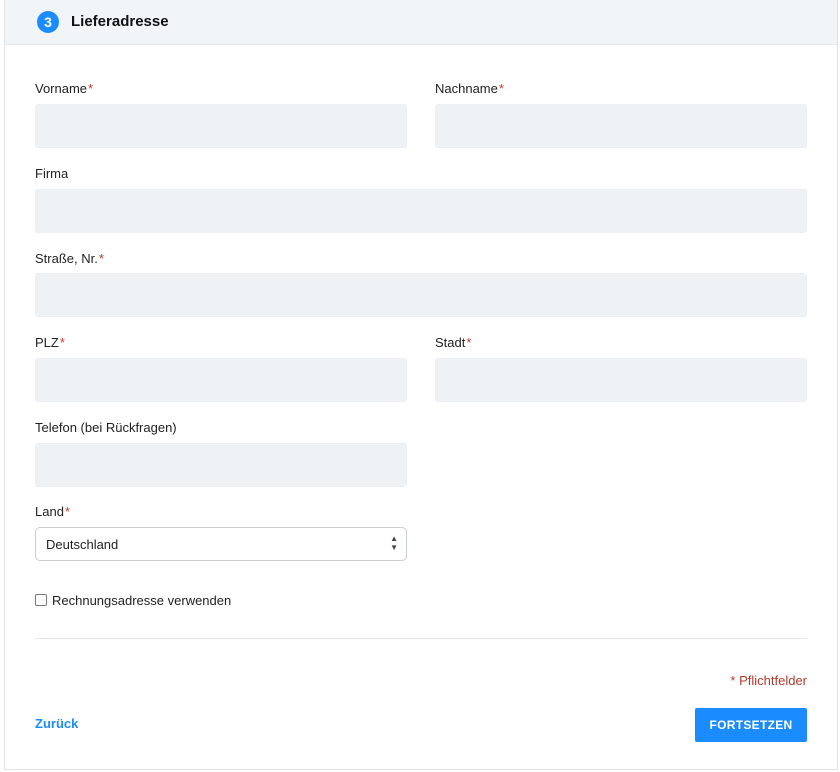 Image resolution: width=840 pixels, height=772 pixels. What do you see at coordinates (450, 342) in the screenshot?
I see `city-label-text: Stadt` at bounding box center [450, 342].